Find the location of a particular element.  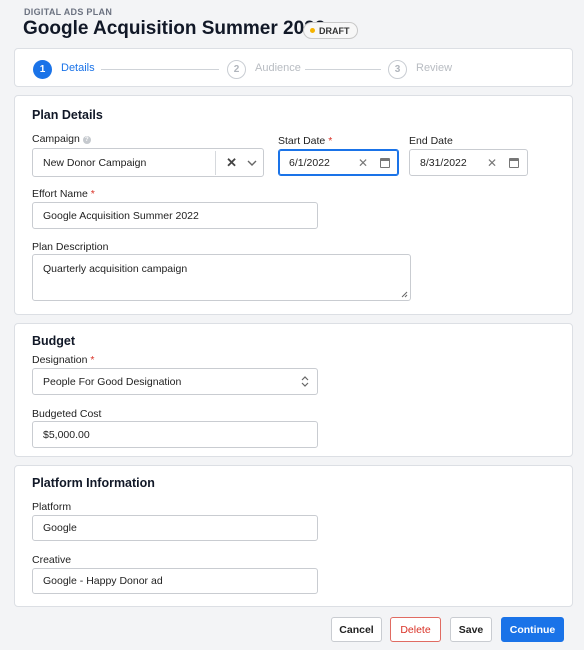

campaign-value: New Donor Campaign is located at coordinates (95, 162).